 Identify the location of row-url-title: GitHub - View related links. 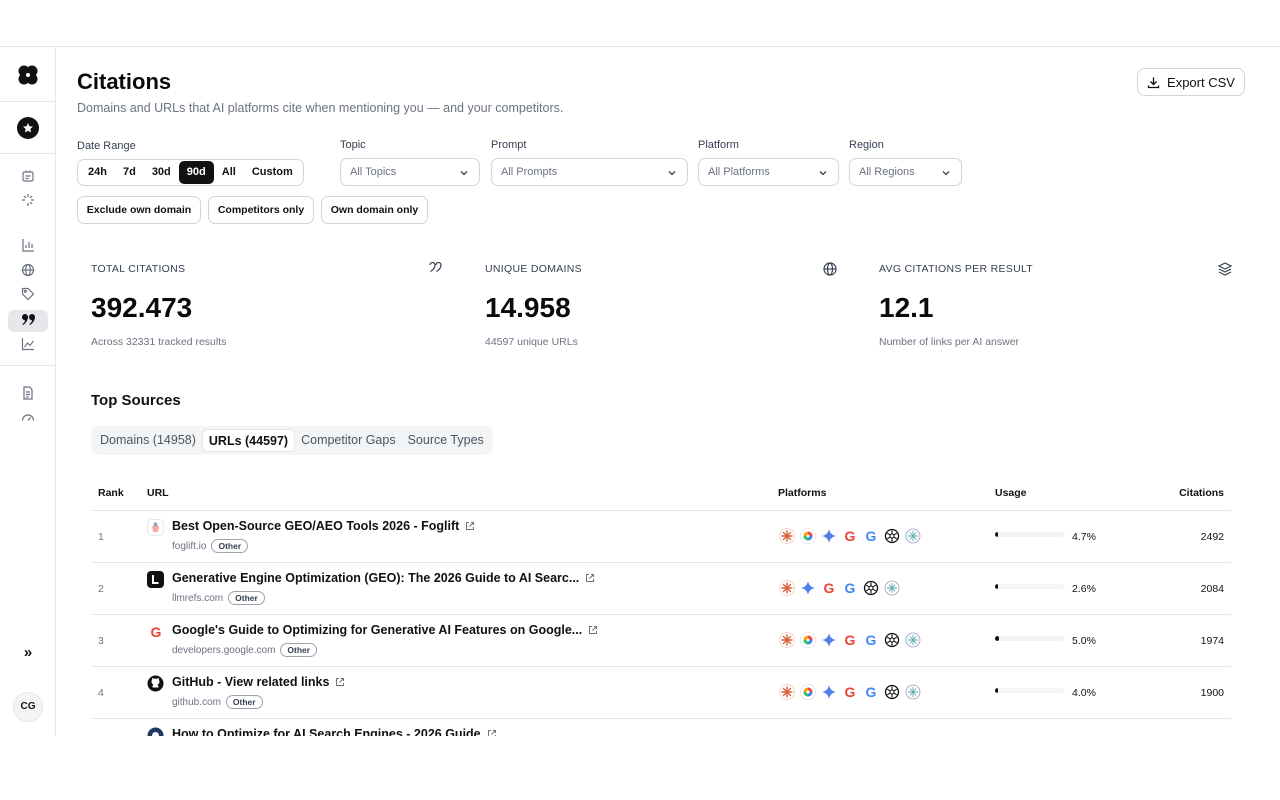
(258, 682).